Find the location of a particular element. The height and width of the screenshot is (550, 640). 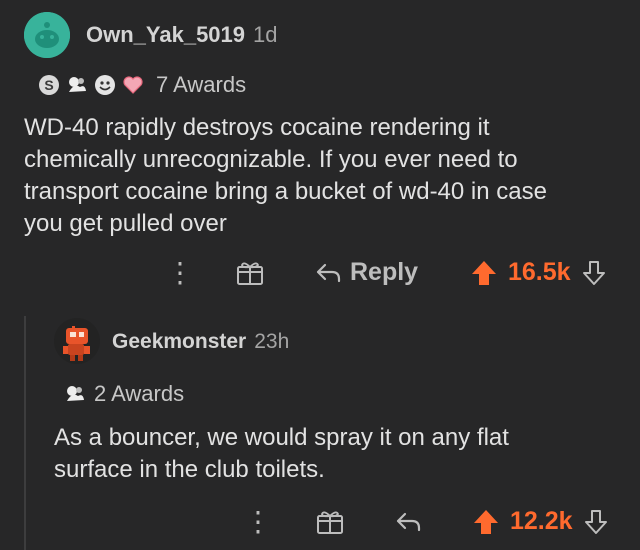

vote-controls: 16.5k is located at coordinates (538, 272).